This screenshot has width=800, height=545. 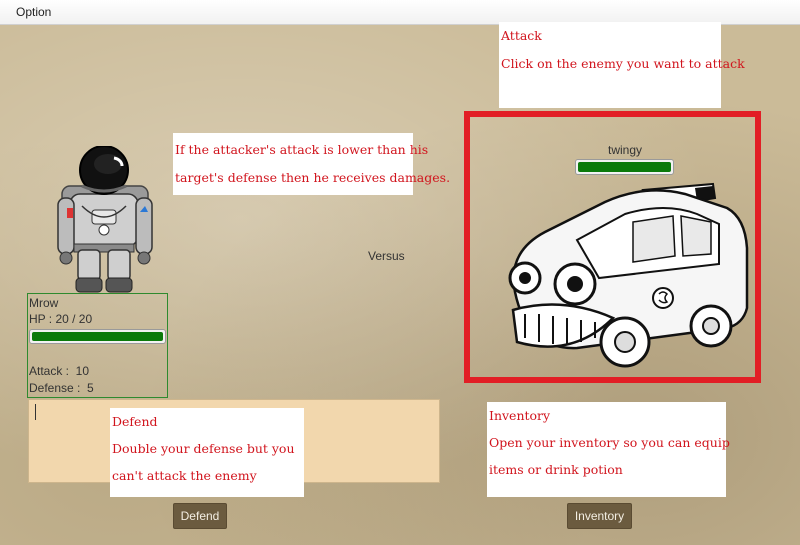 What do you see at coordinates (203, 448) in the screenshot?
I see `defend-tooltip-line-1: Double your defense but you` at bounding box center [203, 448].